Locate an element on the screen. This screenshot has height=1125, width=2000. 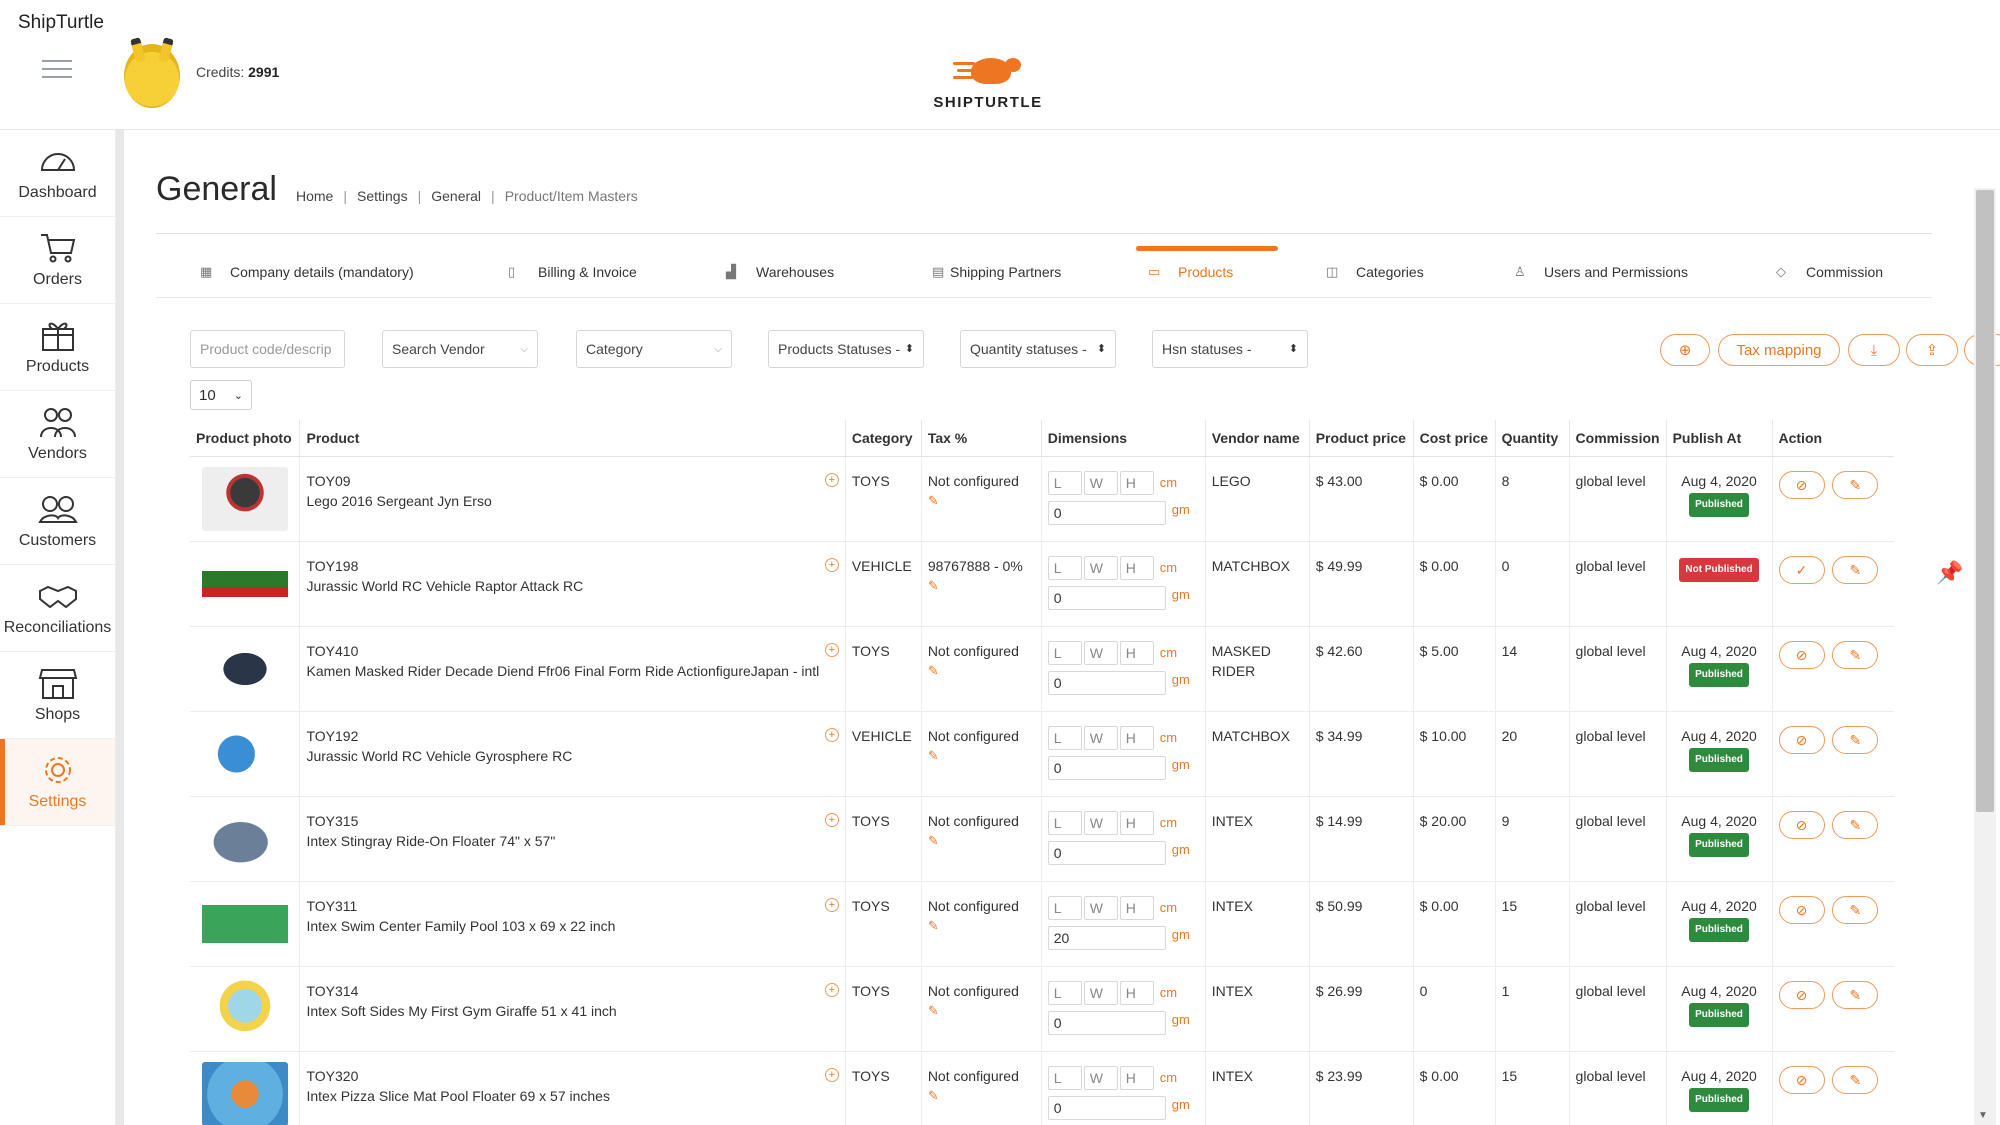
quantity-status-select: Quantity statuses - ⬍ is located at coordinates (1038, 349).